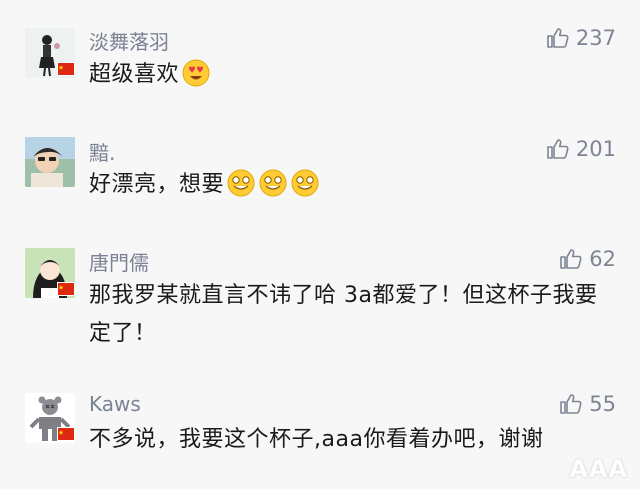 This screenshot has height=489, width=640. What do you see at coordinates (349, 75) in the screenshot?
I see `comment-text: 超级喜欢` at bounding box center [349, 75].